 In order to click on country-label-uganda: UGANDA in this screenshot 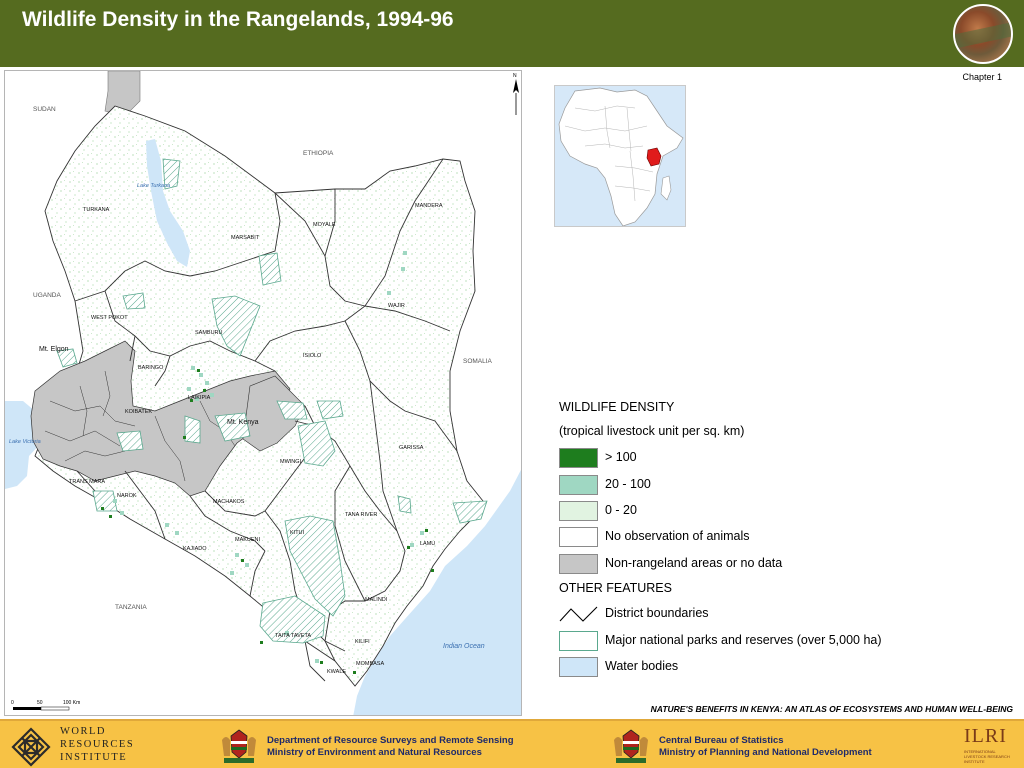, I will do `click(47, 295)`.